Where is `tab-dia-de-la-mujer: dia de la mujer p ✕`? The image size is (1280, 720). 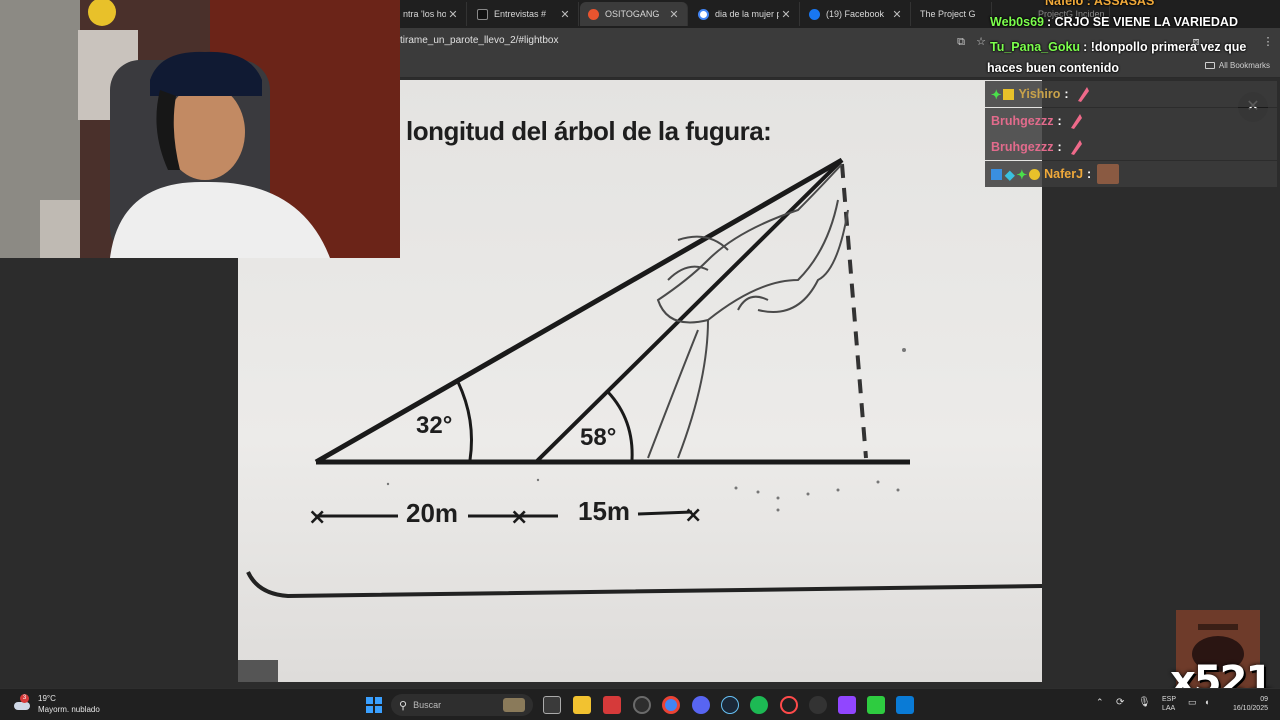
tab-dia-de-la-mujer: dia de la mujer p ✕ is located at coordinates (745, 14).